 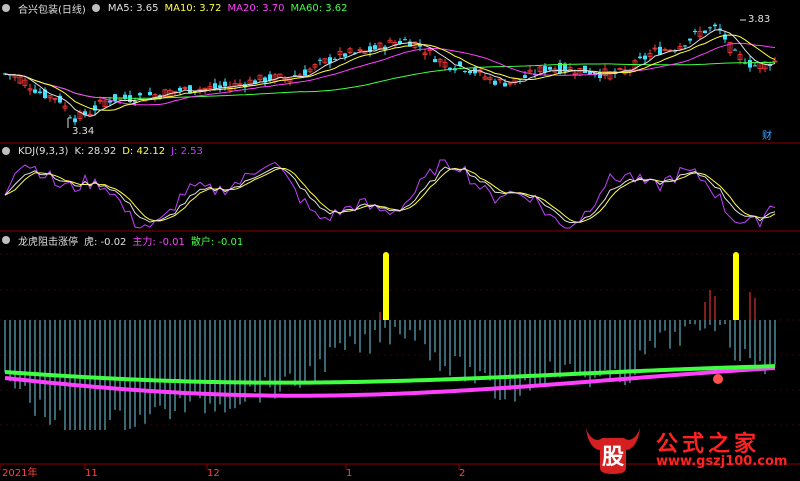 What do you see at coordinates (83, 131) in the screenshot?
I see `low-price-label: 3.34` at bounding box center [83, 131].